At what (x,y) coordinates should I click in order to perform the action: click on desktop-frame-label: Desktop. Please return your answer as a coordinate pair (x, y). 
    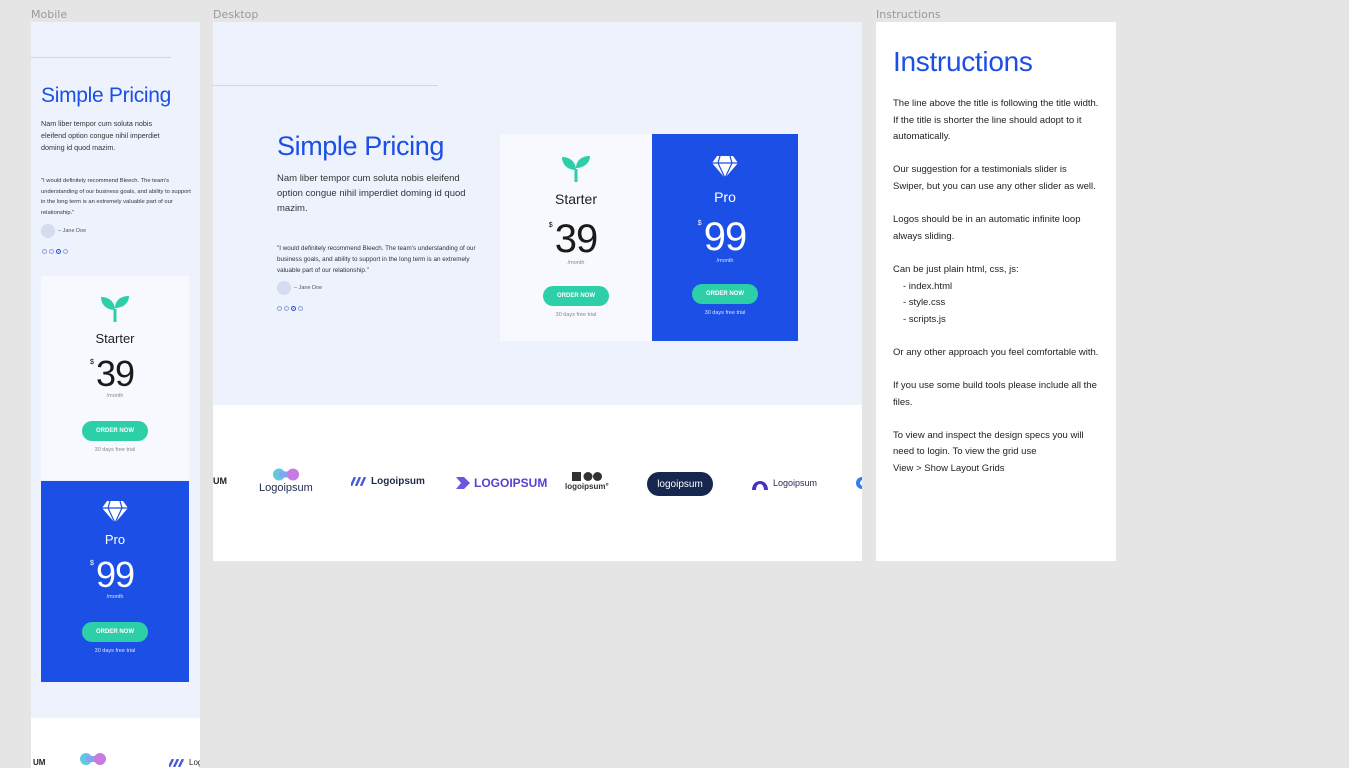
    Looking at the image, I should click on (236, 14).